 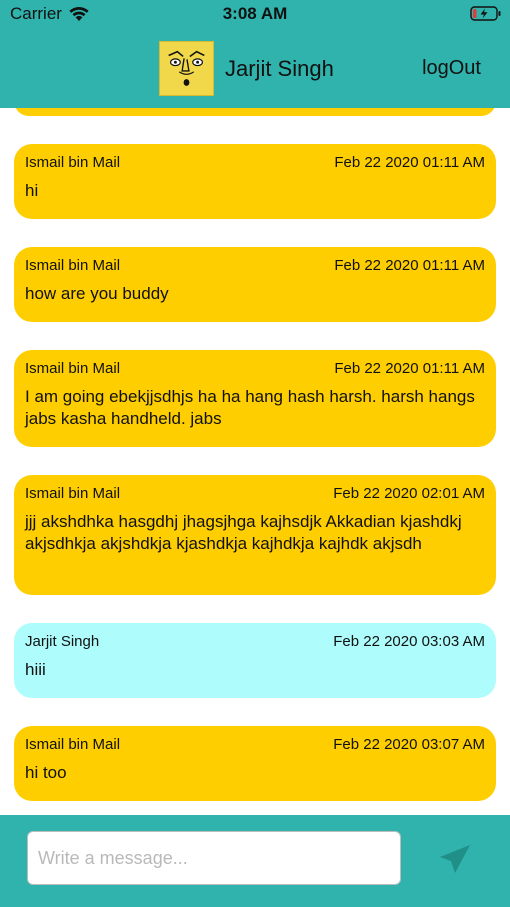 What do you see at coordinates (32, 190) in the screenshot?
I see `message-text: hi` at bounding box center [32, 190].